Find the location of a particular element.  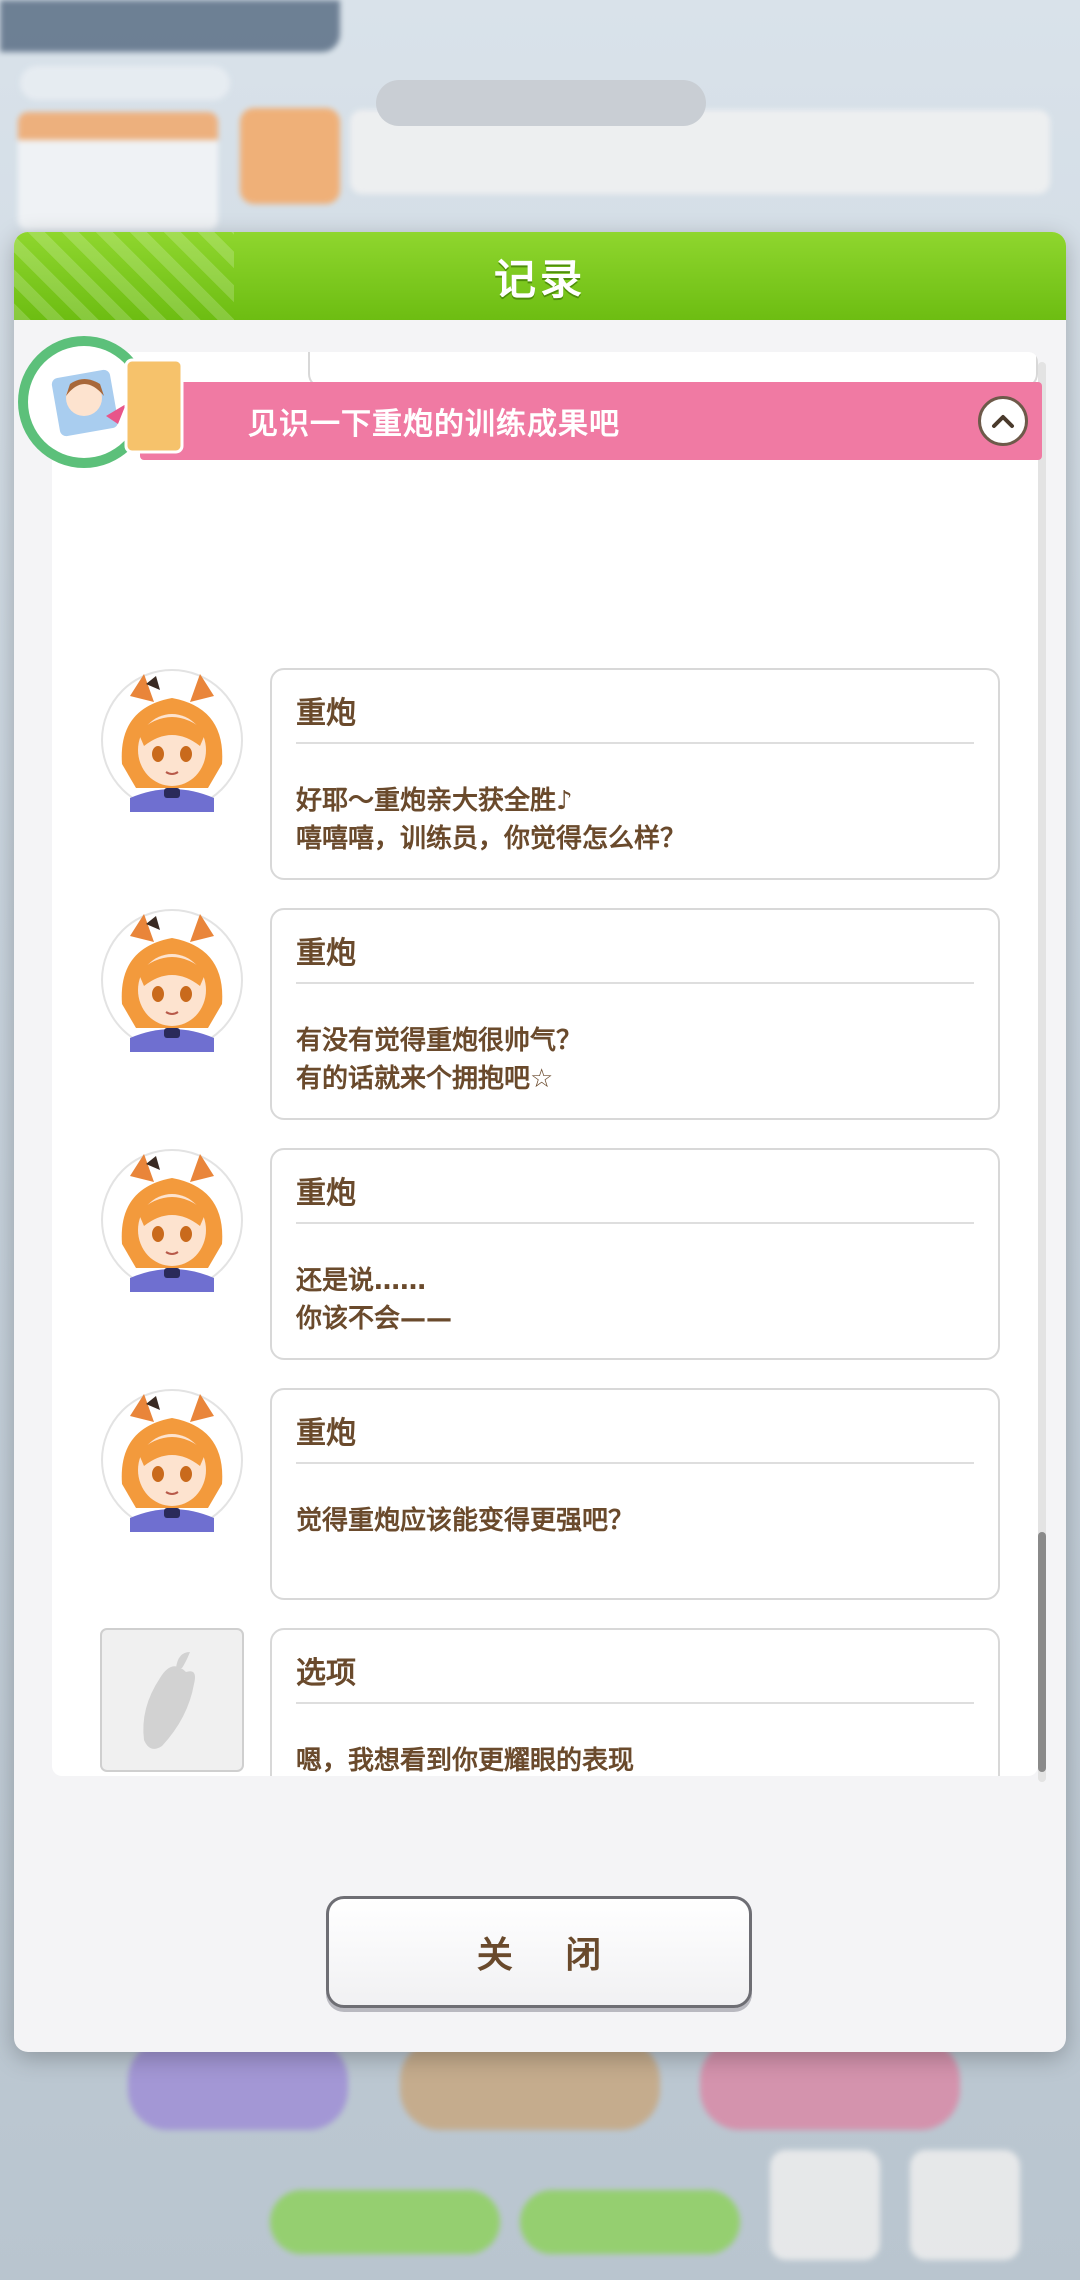

bg-pill is located at coordinates (125, 83).